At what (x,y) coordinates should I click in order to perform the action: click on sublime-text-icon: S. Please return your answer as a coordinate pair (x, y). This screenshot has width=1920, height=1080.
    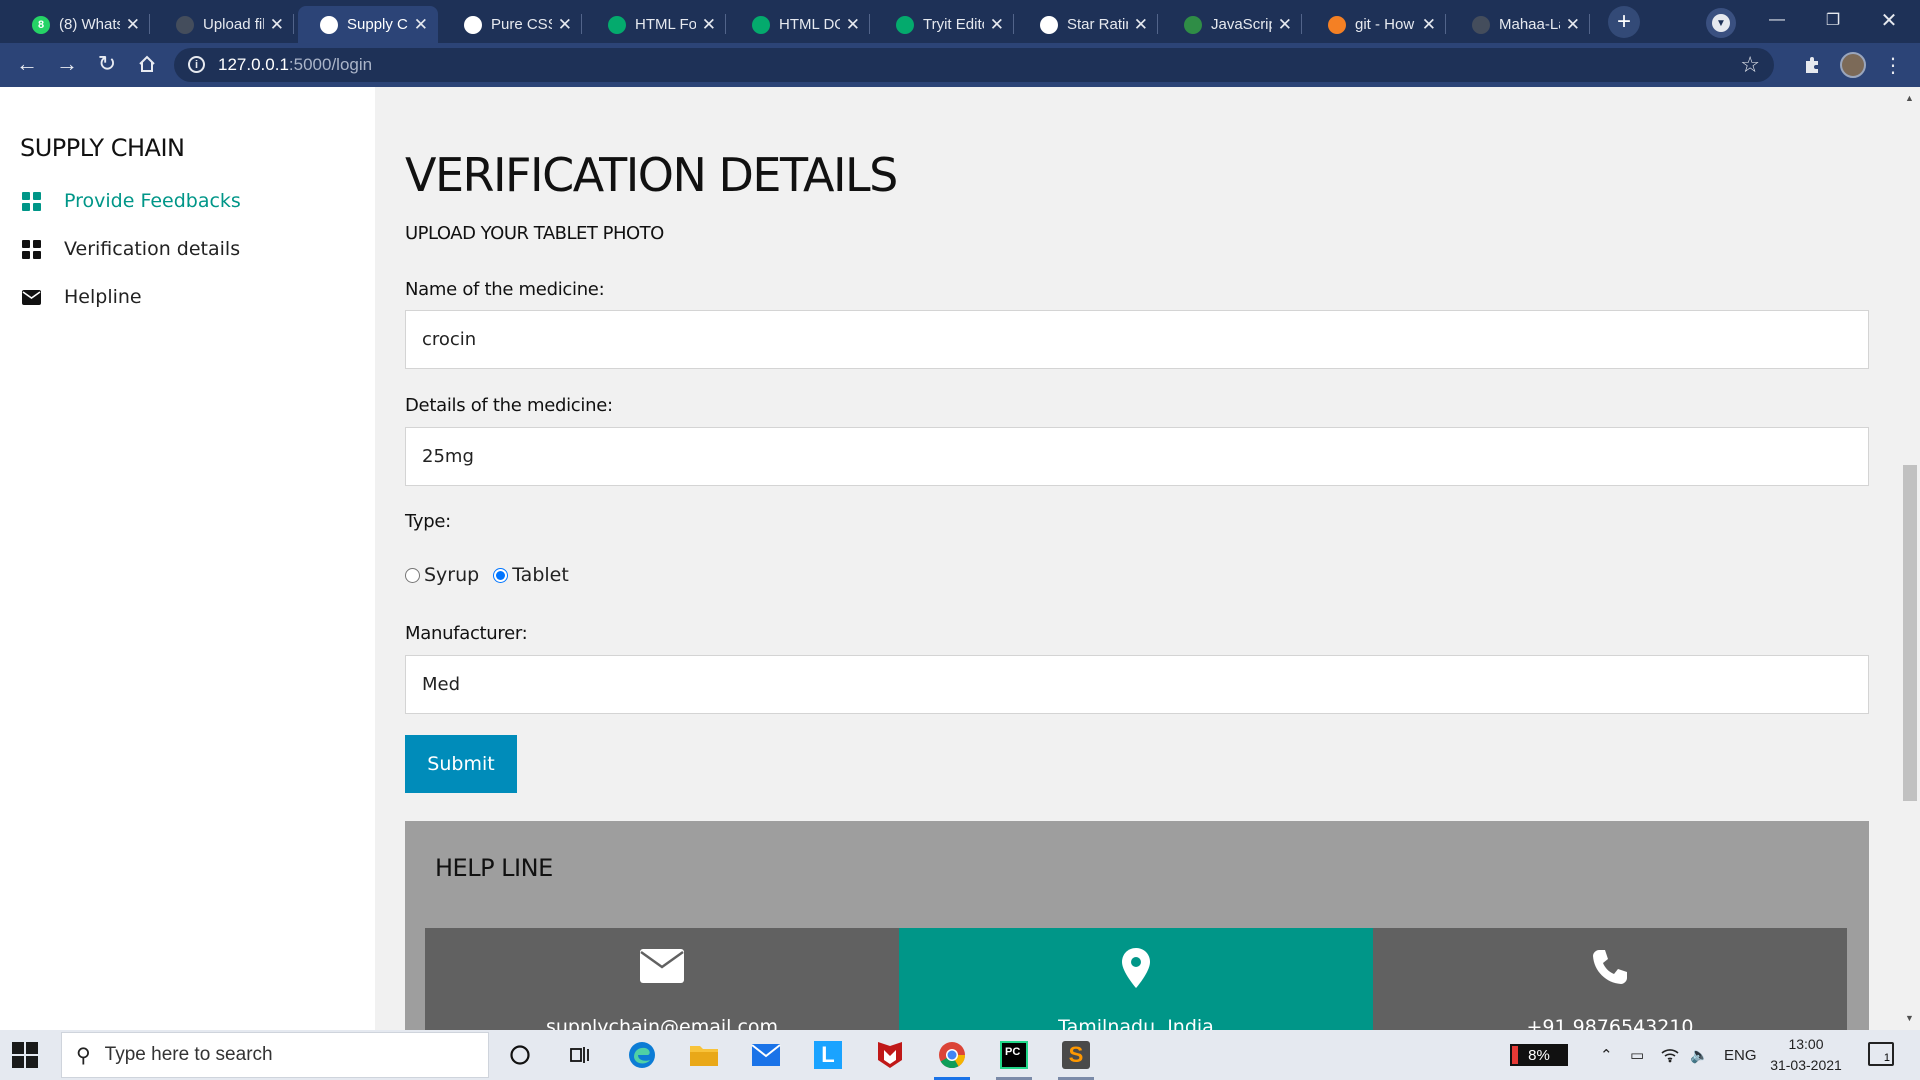
    Looking at the image, I should click on (1076, 1057).